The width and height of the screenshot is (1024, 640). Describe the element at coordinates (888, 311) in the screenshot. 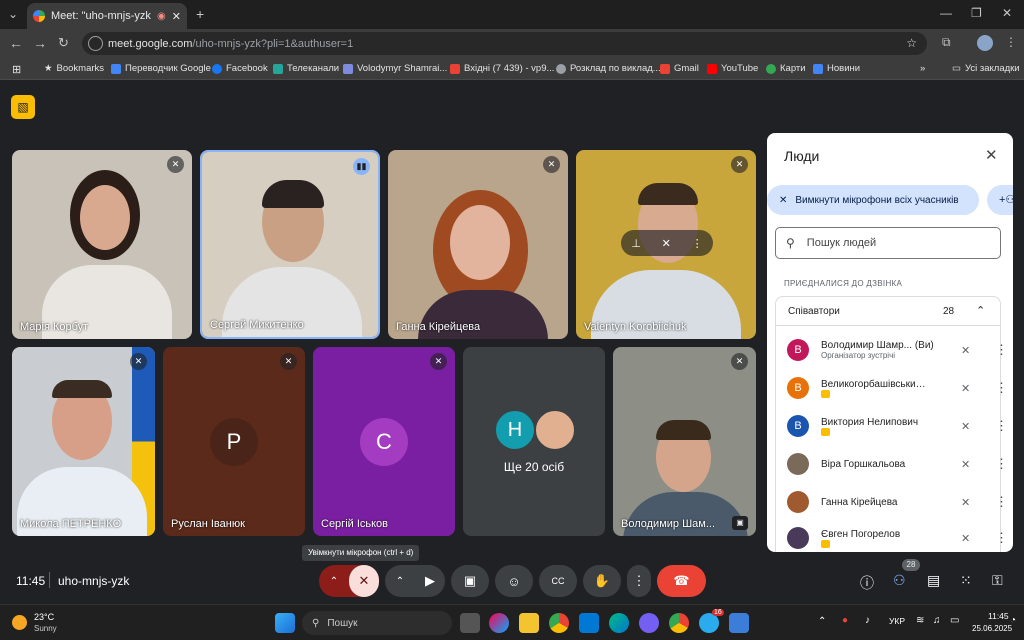

I see `contributors-group-header: Співавтори 28 ⌃` at that location.